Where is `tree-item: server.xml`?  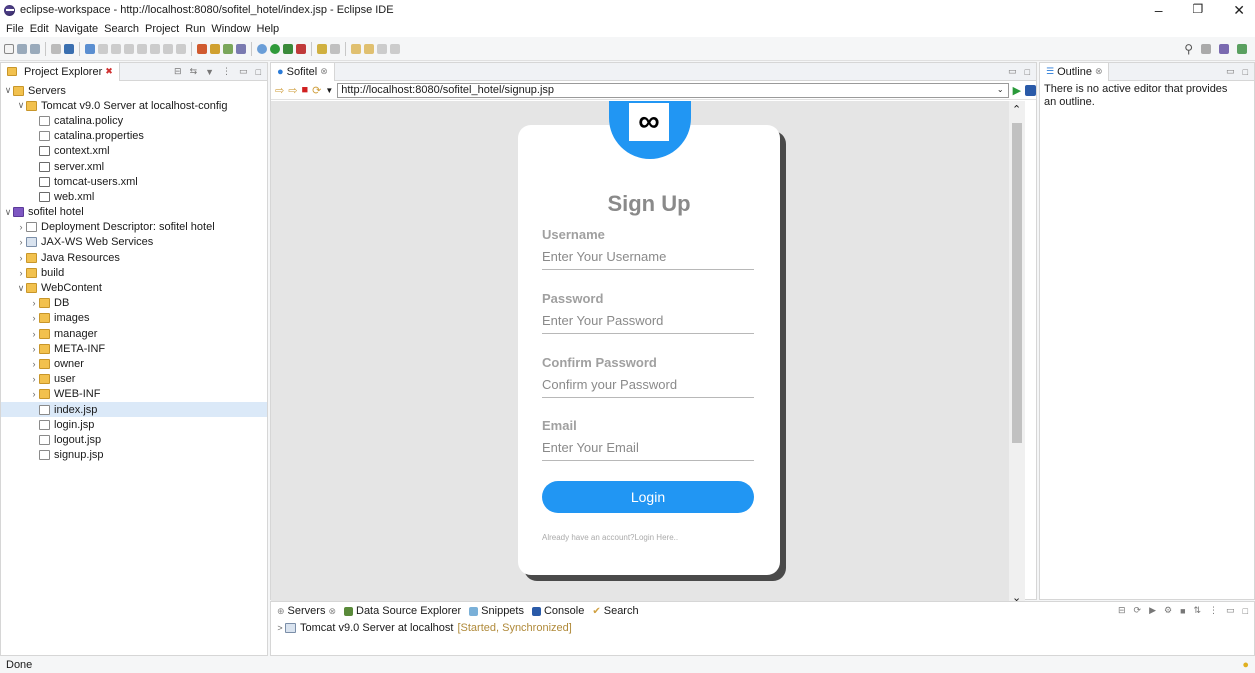
tree-item: server.xml is located at coordinates (134, 166).